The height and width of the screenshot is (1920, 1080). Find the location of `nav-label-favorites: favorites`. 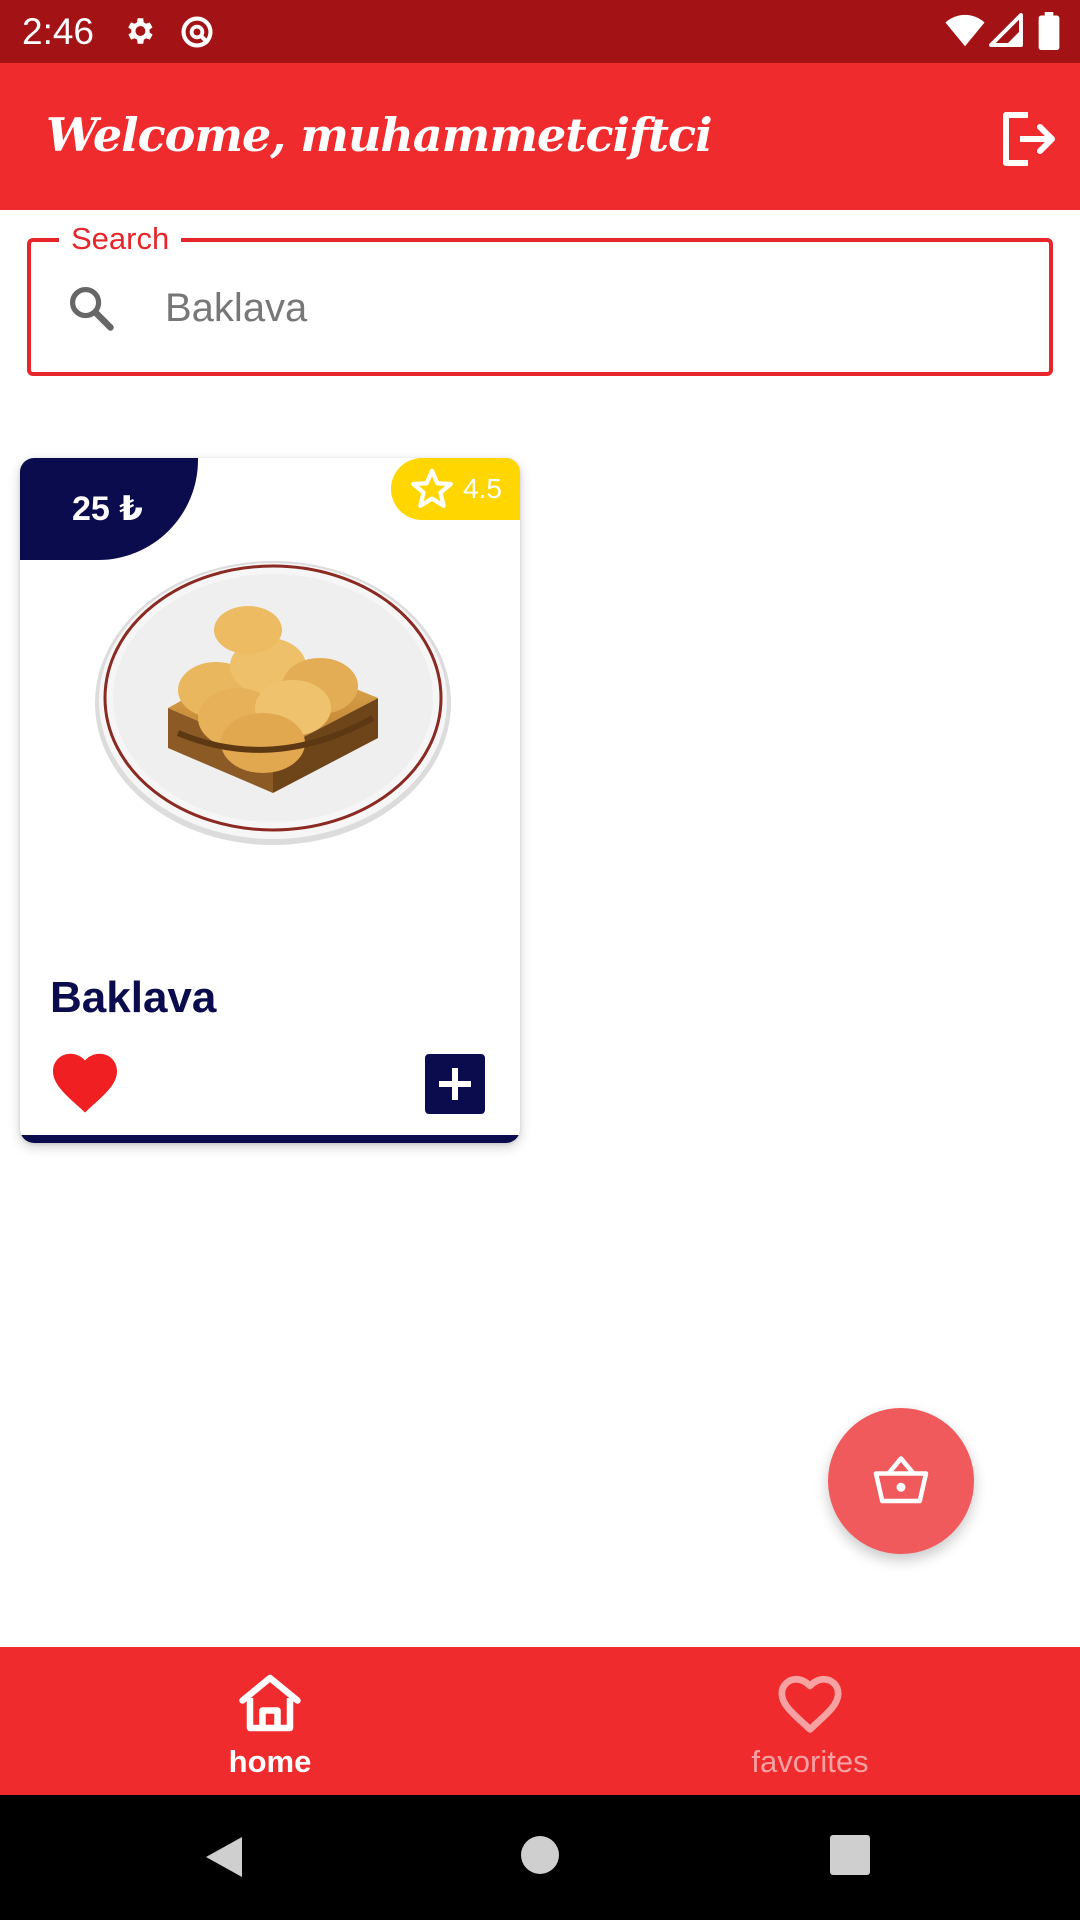

nav-label-favorites: favorites is located at coordinates (810, 1761).